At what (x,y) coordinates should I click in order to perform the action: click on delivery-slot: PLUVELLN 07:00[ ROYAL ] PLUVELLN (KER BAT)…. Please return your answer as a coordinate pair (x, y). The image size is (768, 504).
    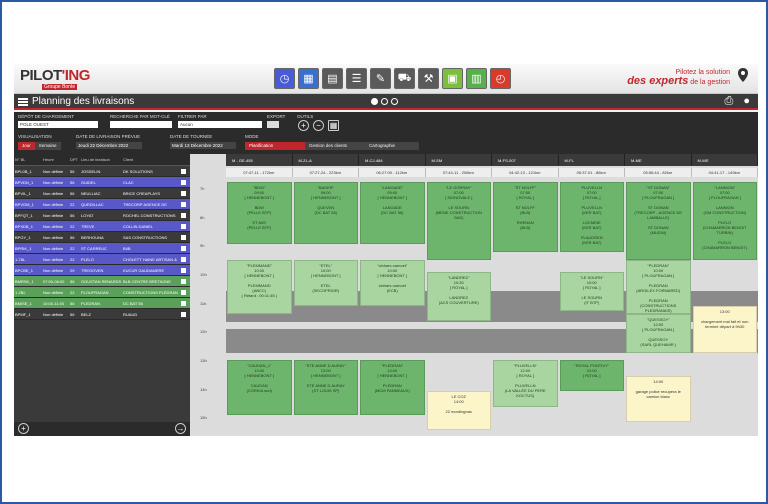
    Looking at the image, I should click on (591, 217).